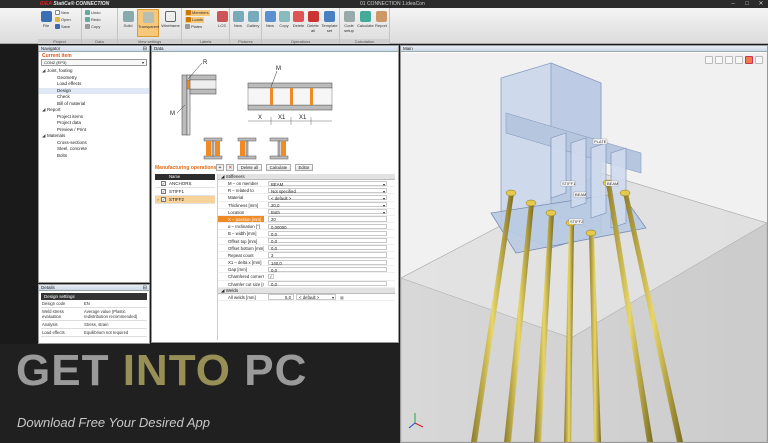 The width and height of the screenshot is (768, 443). I want to click on zoom-icon, so click(719, 60).